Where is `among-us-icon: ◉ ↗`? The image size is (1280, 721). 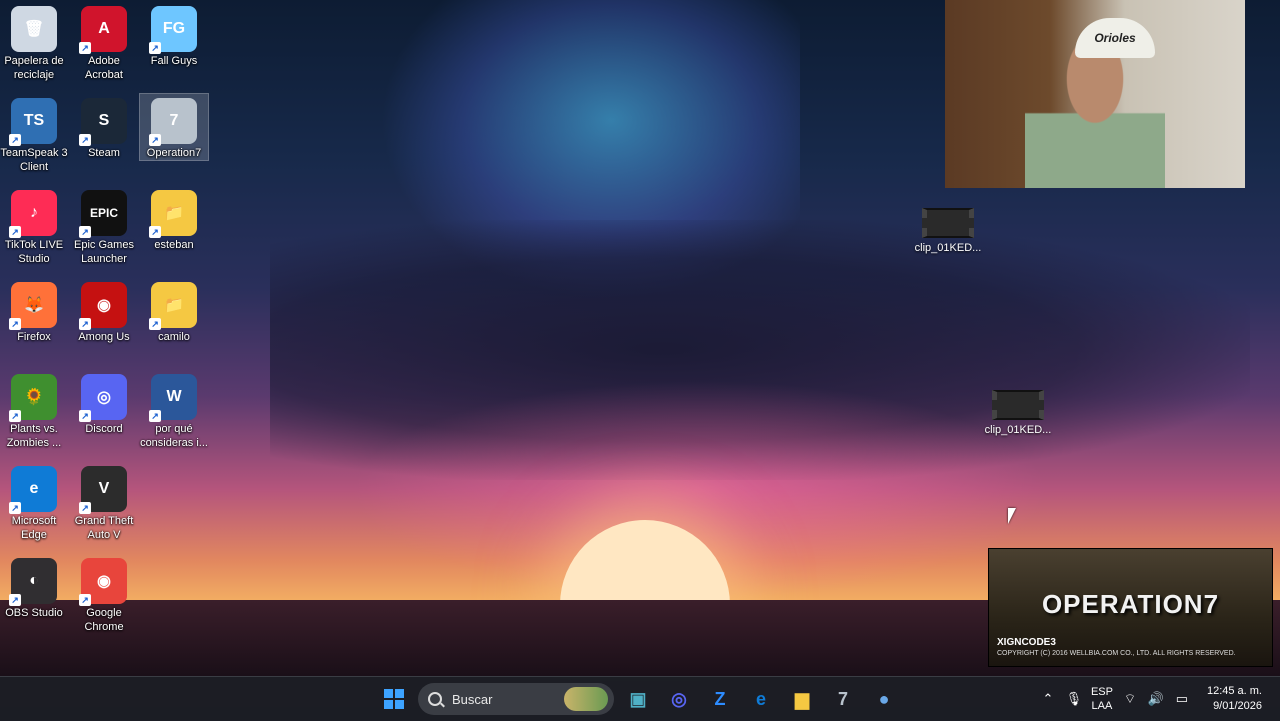 among-us-icon: ◉ ↗ is located at coordinates (103, 306).